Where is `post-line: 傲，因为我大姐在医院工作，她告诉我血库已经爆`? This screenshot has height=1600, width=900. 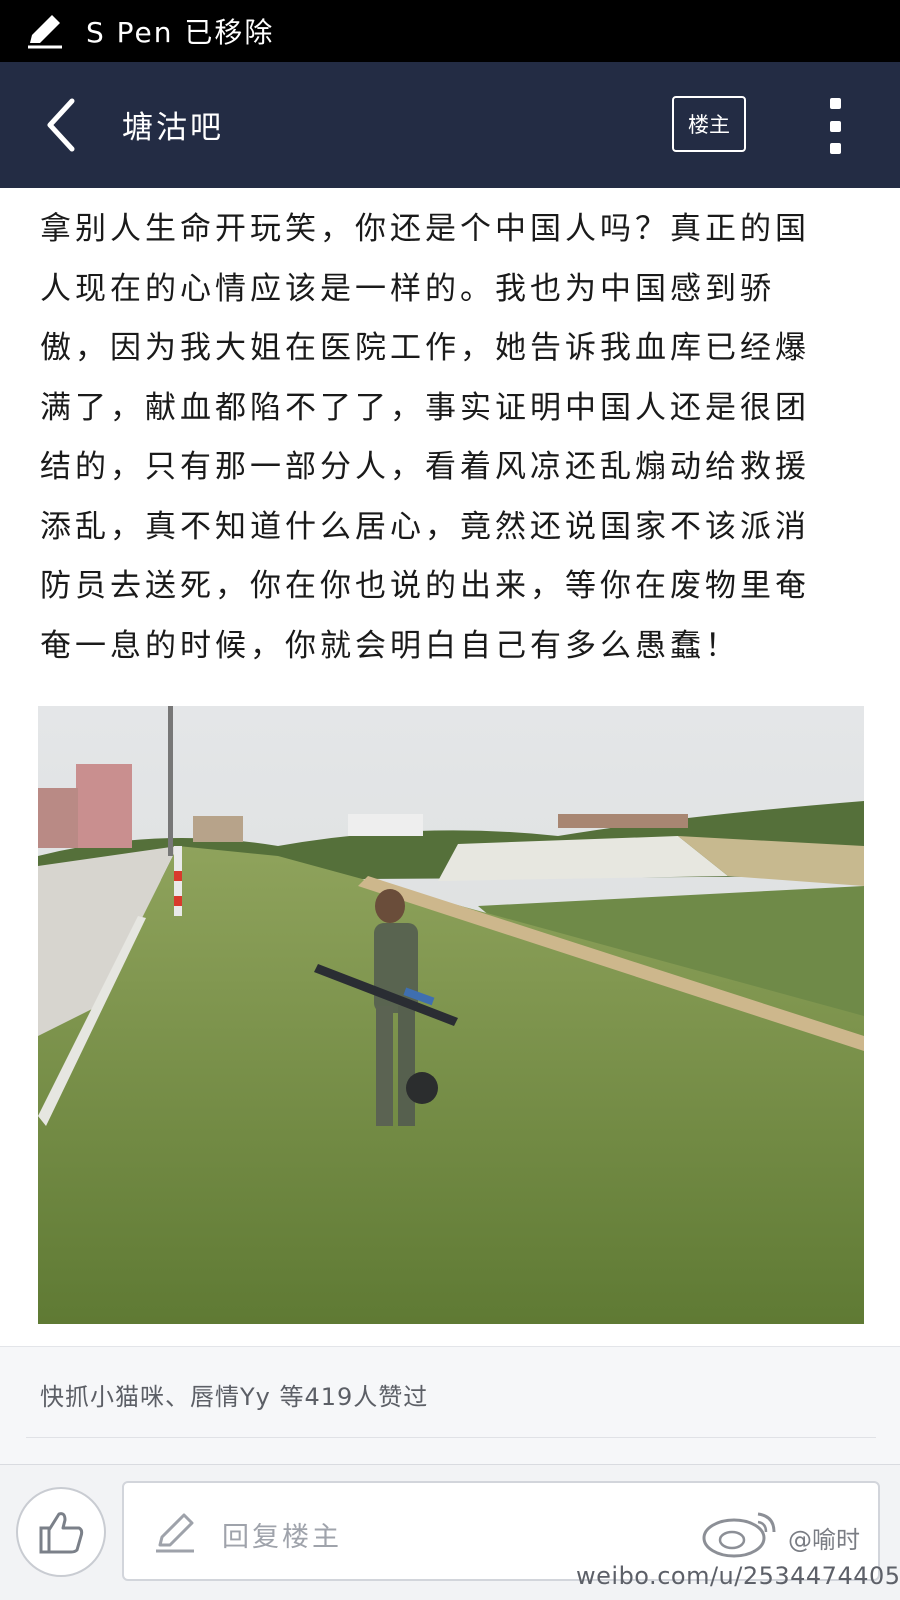 post-line: 傲，因为我大姐在医院工作，她告诉我血库已经爆 is located at coordinates (425, 348).